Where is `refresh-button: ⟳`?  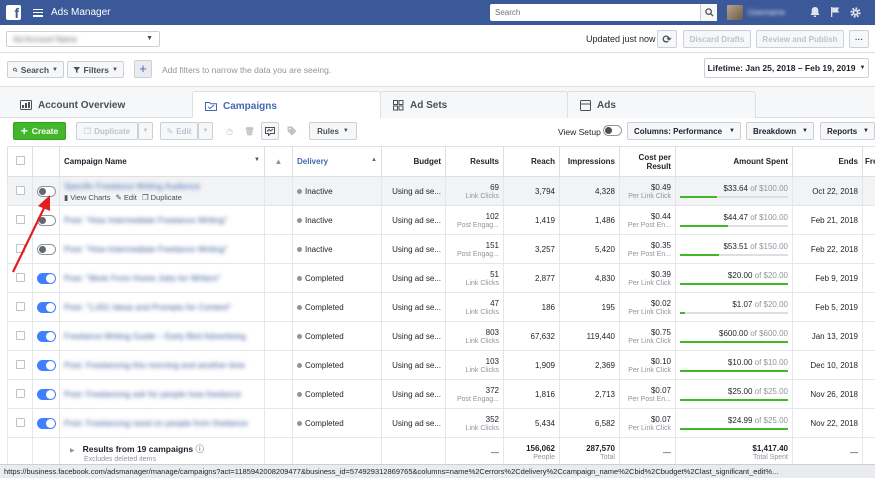
refresh-button: ⟳ is located at coordinates (667, 39).